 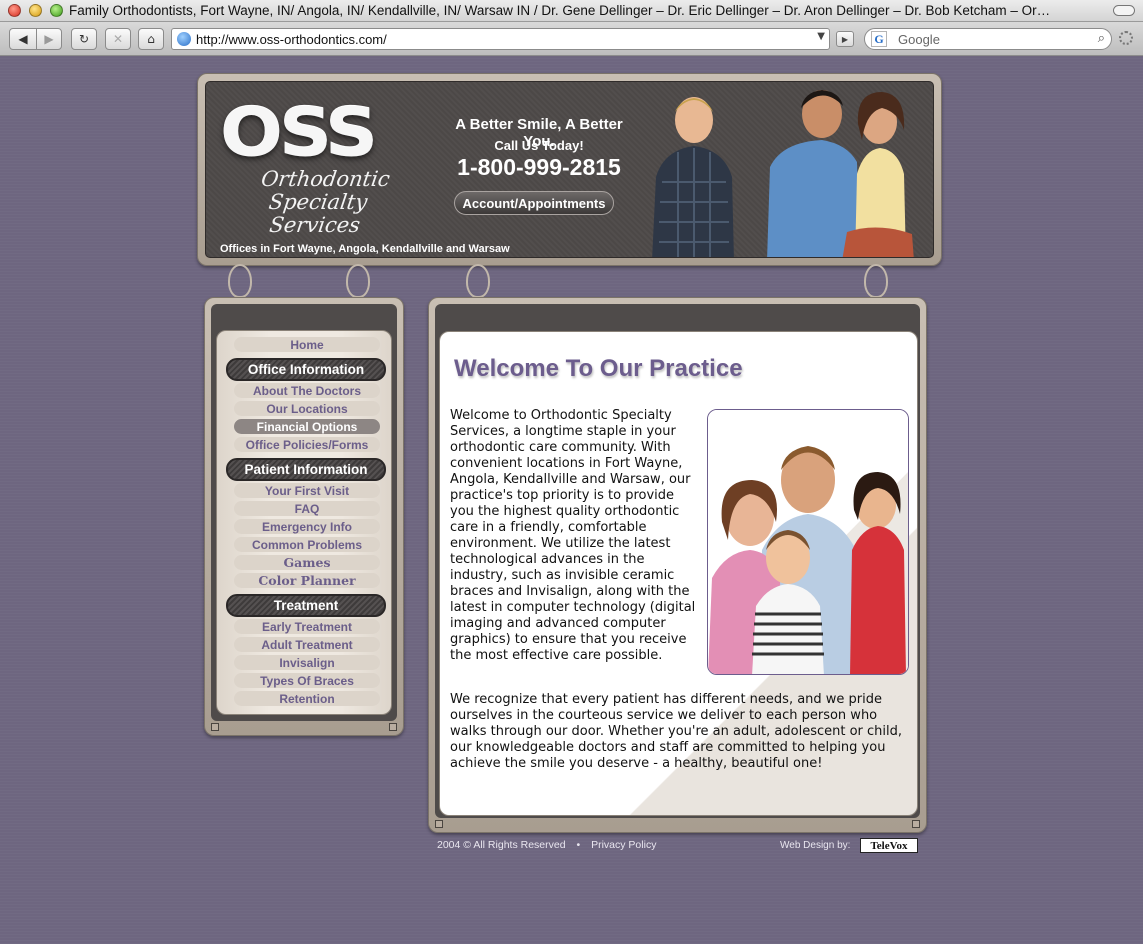 What do you see at coordinates (35, 10) in the screenshot?
I see `minimize-window-button` at bounding box center [35, 10].